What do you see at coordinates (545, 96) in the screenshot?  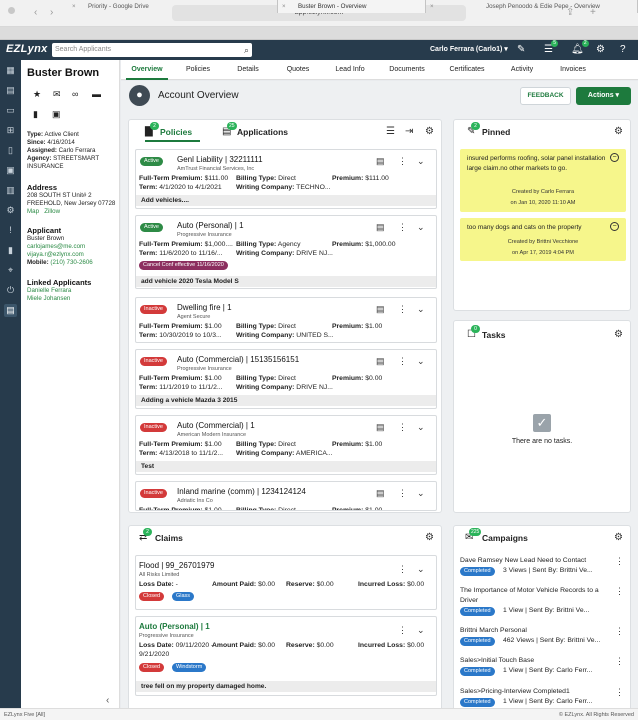 I see `feedback-button: FEEDBACK` at bounding box center [545, 96].